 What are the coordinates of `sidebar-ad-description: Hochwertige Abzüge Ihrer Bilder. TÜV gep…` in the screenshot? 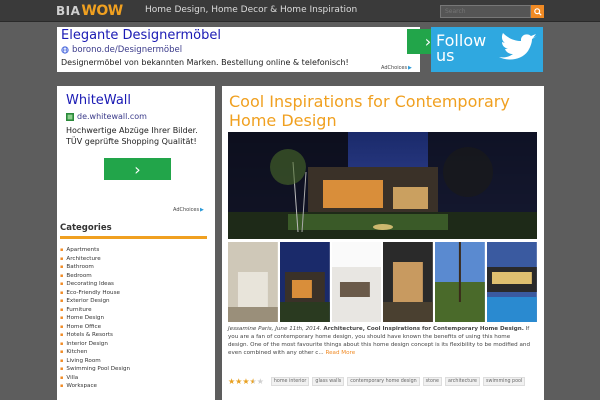 It's located at (132, 136).